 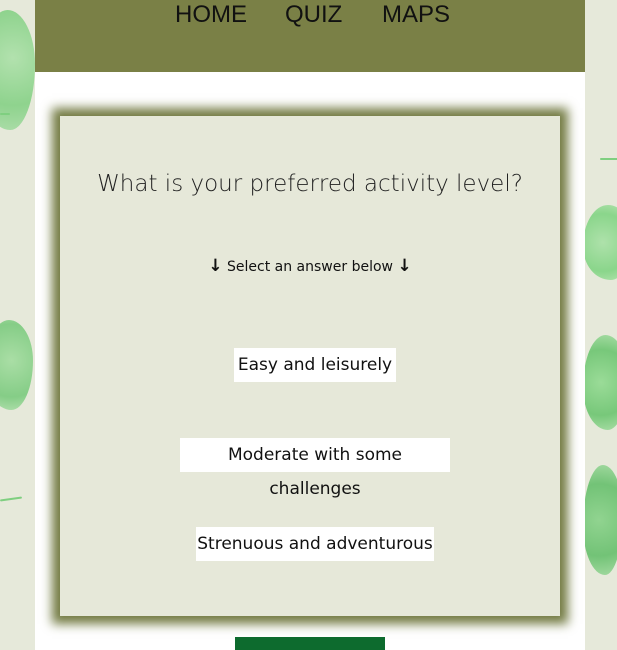 I want to click on nav-maps-link: MAPS, so click(x=416, y=15).